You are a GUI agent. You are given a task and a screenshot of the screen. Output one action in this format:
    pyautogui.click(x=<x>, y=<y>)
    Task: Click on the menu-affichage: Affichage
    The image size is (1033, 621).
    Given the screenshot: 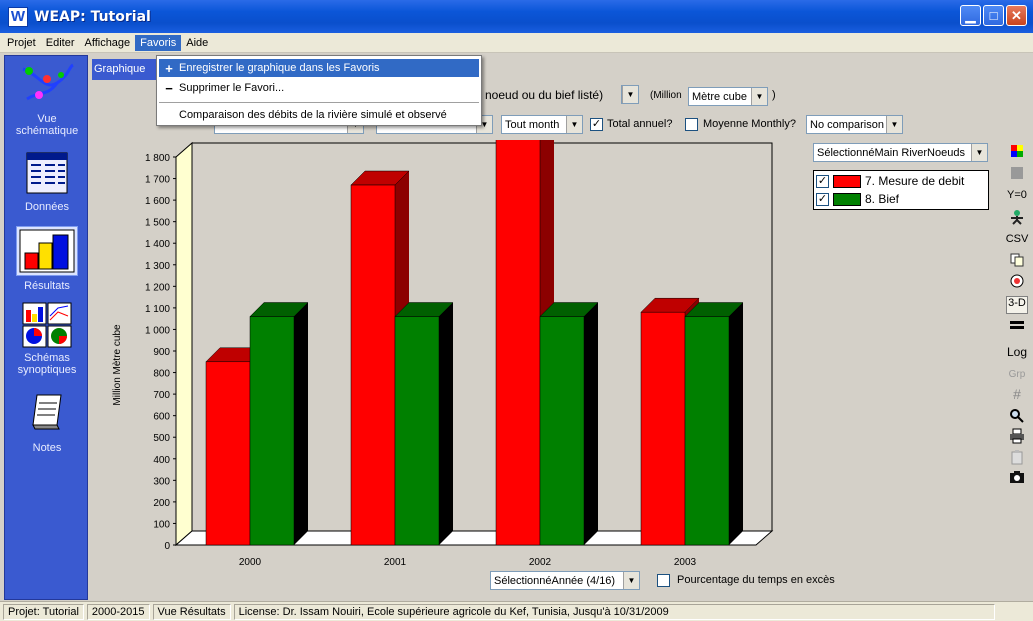 What is the action you would take?
    pyautogui.click(x=108, y=43)
    